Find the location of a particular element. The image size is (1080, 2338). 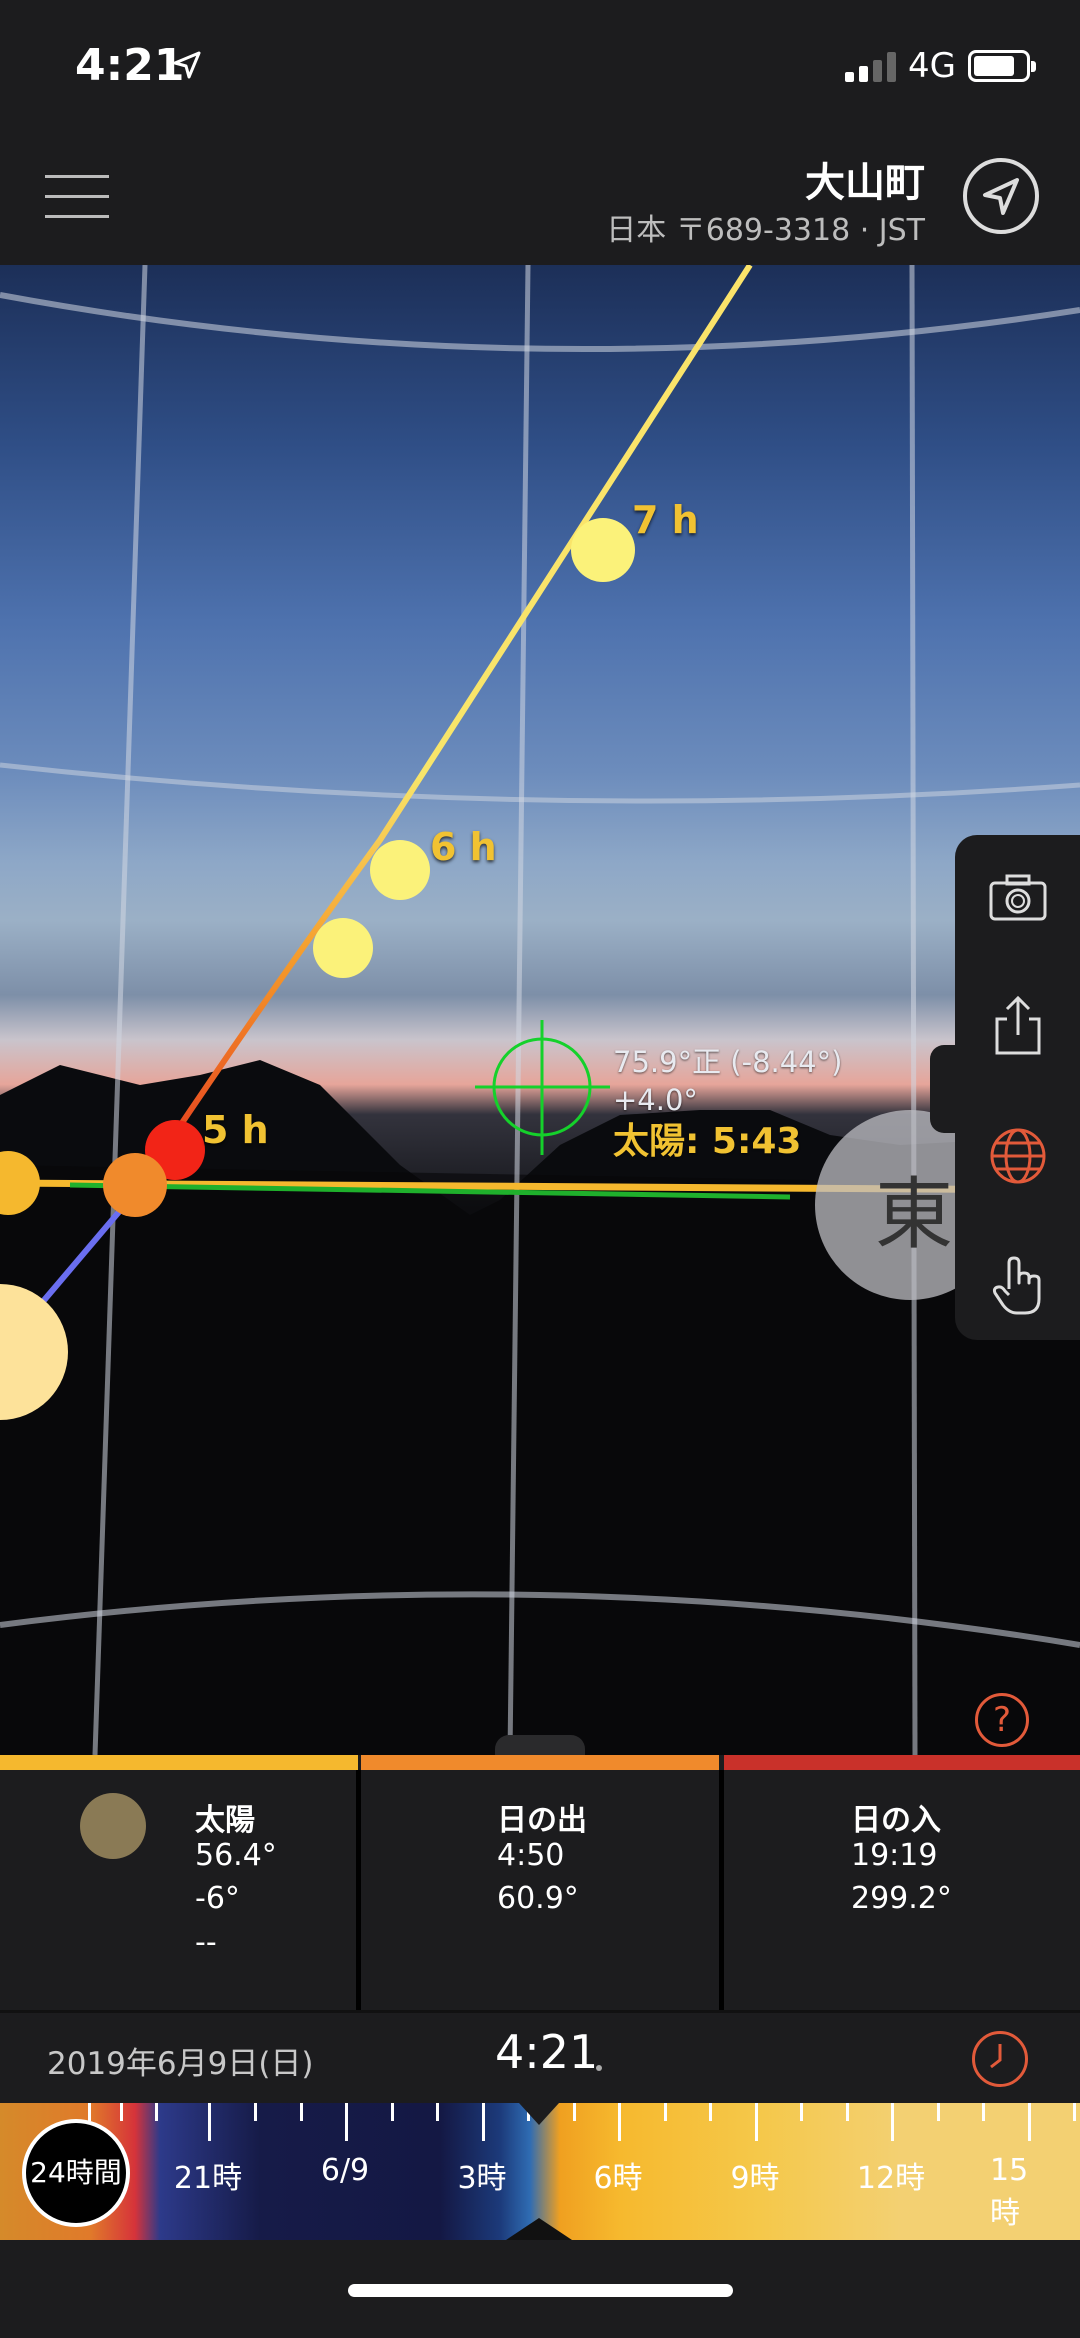

sun-info-column: 太陽 56.4° -6° -- is located at coordinates (179, 1882).